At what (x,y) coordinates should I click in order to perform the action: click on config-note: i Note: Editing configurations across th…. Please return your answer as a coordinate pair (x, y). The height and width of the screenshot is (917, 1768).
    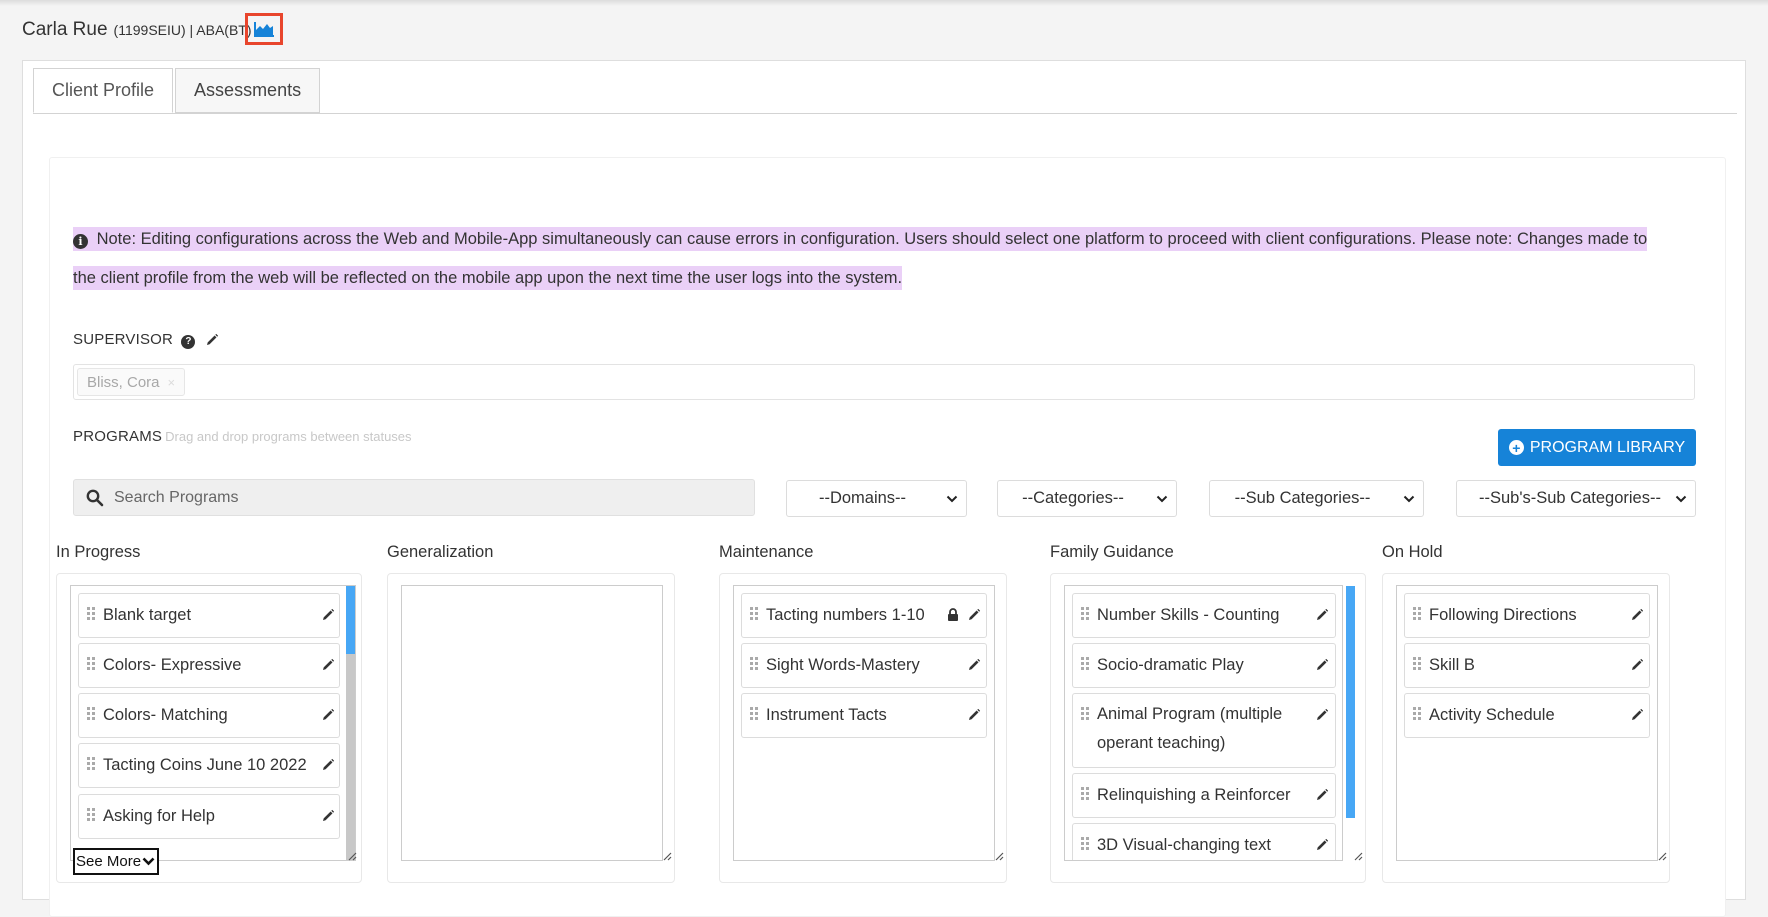
    Looking at the image, I should click on (873, 259).